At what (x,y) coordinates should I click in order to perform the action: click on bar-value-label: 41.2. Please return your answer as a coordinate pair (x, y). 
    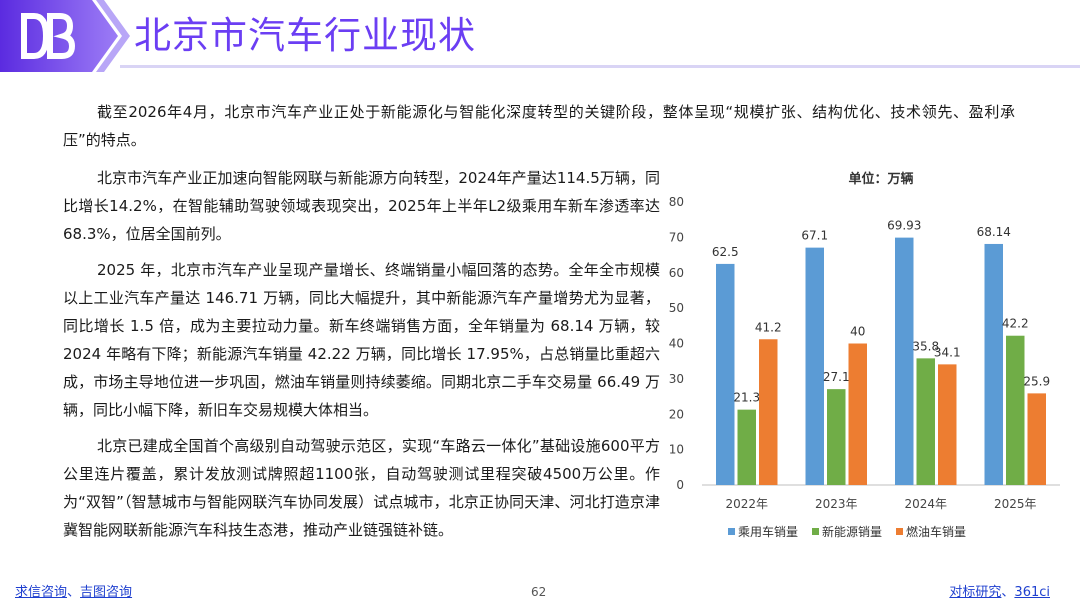
    Looking at the image, I should click on (768, 327).